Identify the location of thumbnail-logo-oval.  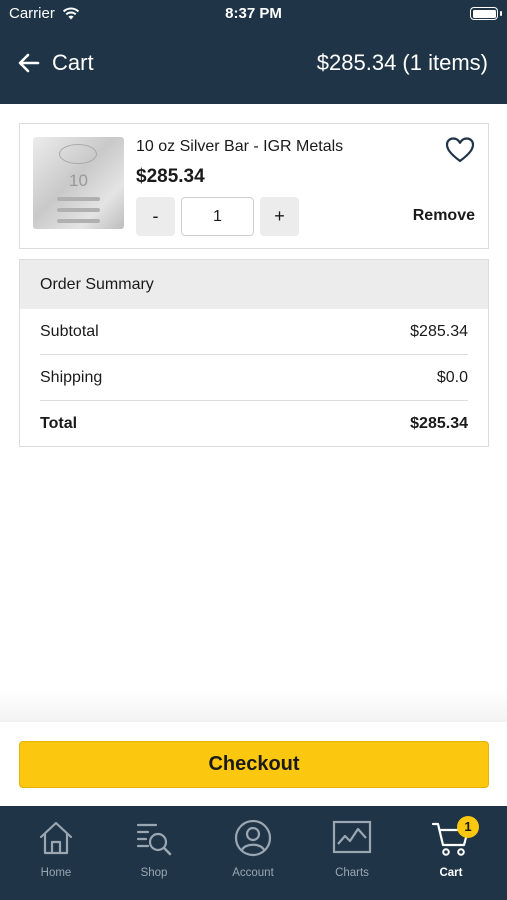
(78, 154).